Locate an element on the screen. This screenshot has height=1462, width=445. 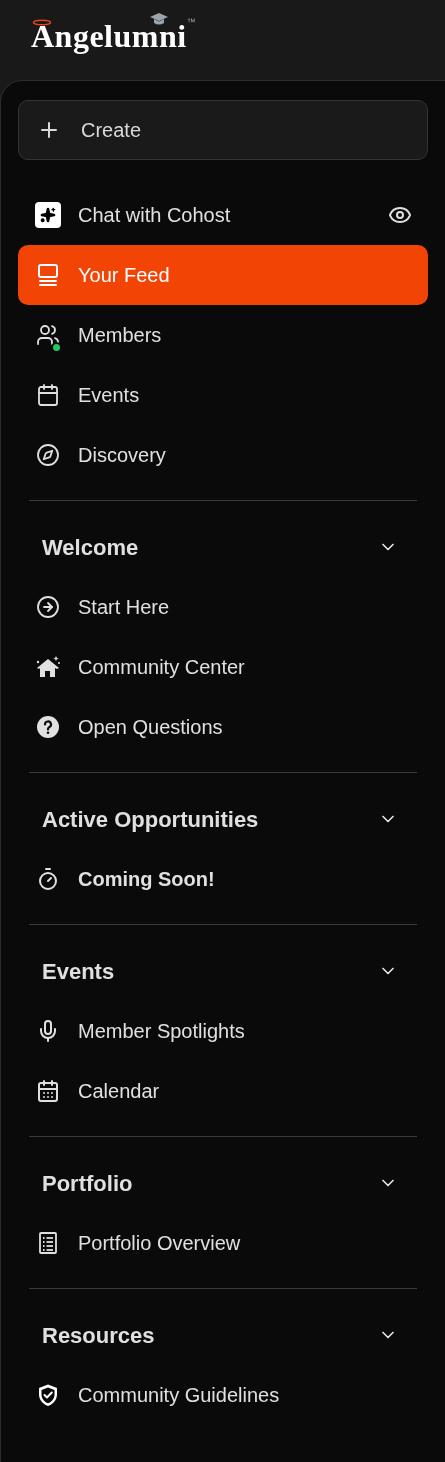
nav-item: Start Here is located at coordinates (223, 607).